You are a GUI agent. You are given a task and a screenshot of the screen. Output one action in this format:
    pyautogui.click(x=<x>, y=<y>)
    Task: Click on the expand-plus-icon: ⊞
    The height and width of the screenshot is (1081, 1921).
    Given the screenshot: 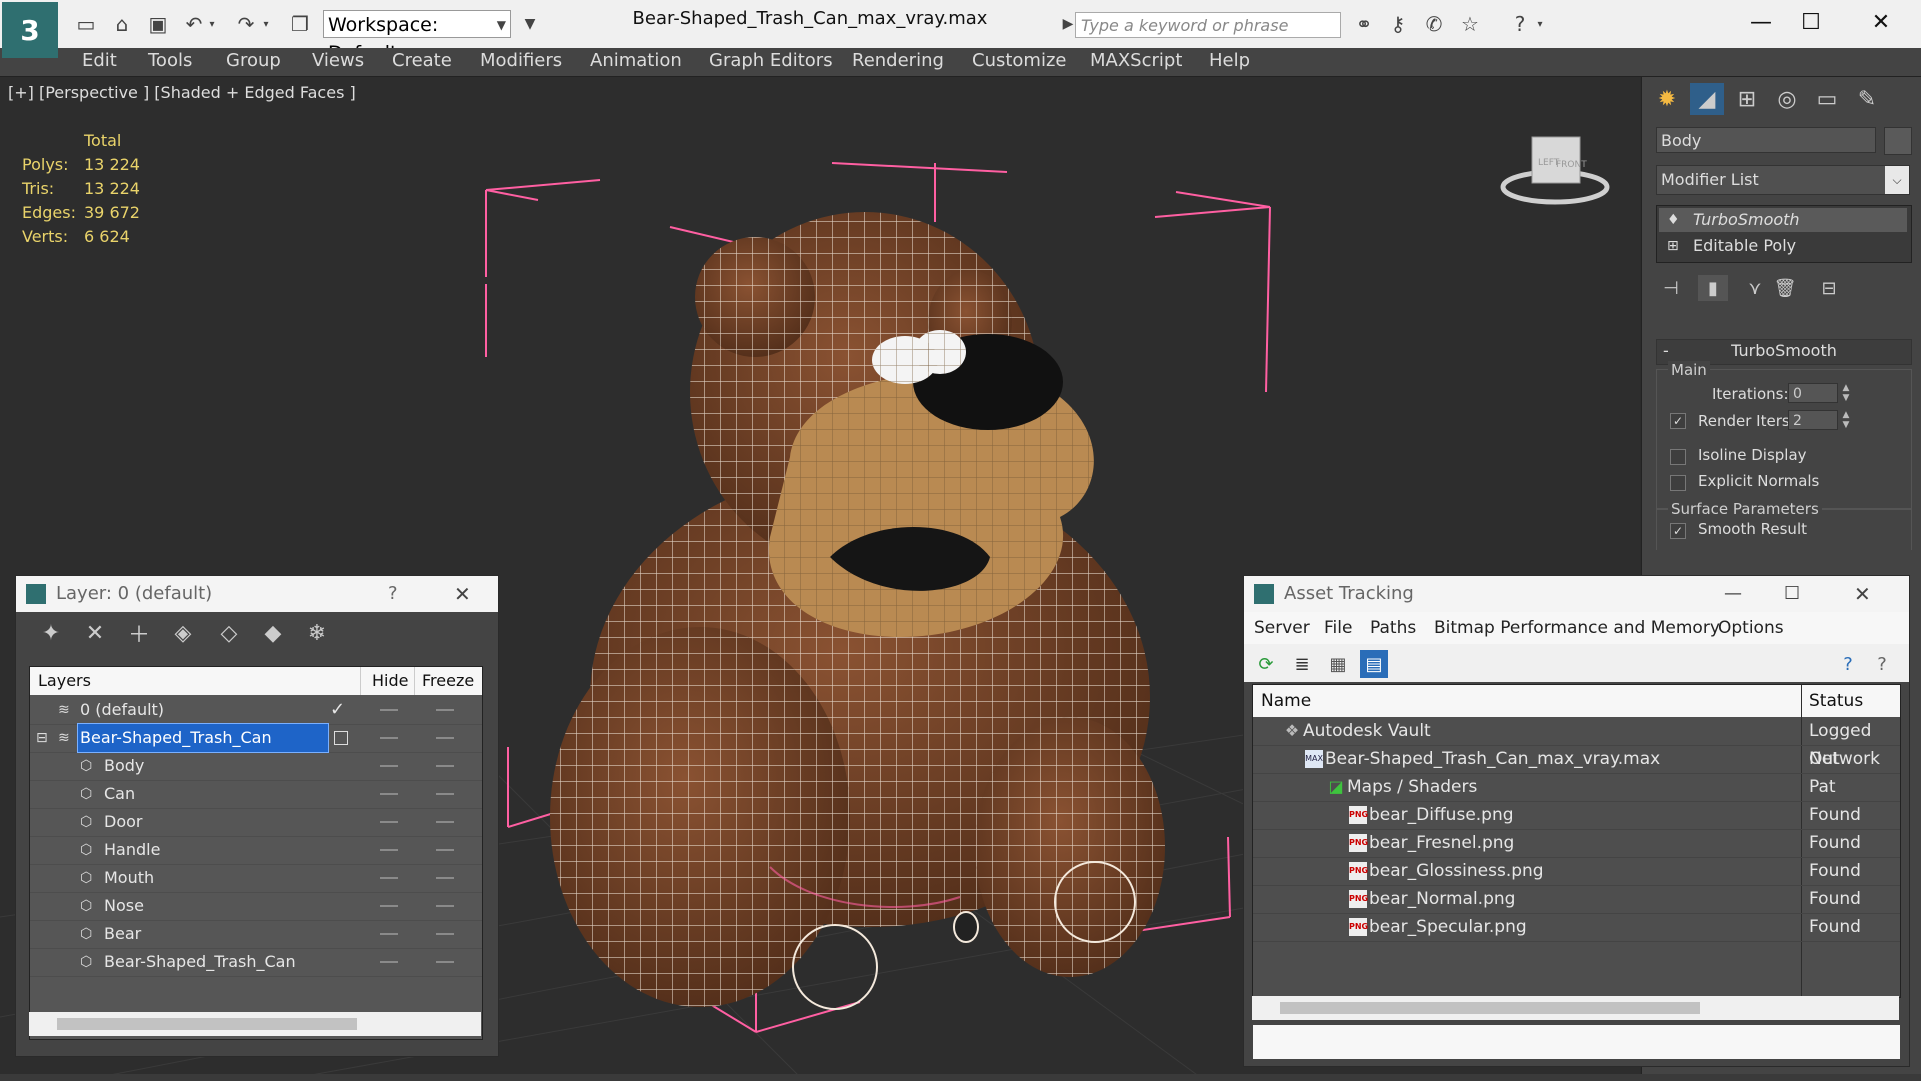 What is the action you would take?
    pyautogui.click(x=1673, y=246)
    